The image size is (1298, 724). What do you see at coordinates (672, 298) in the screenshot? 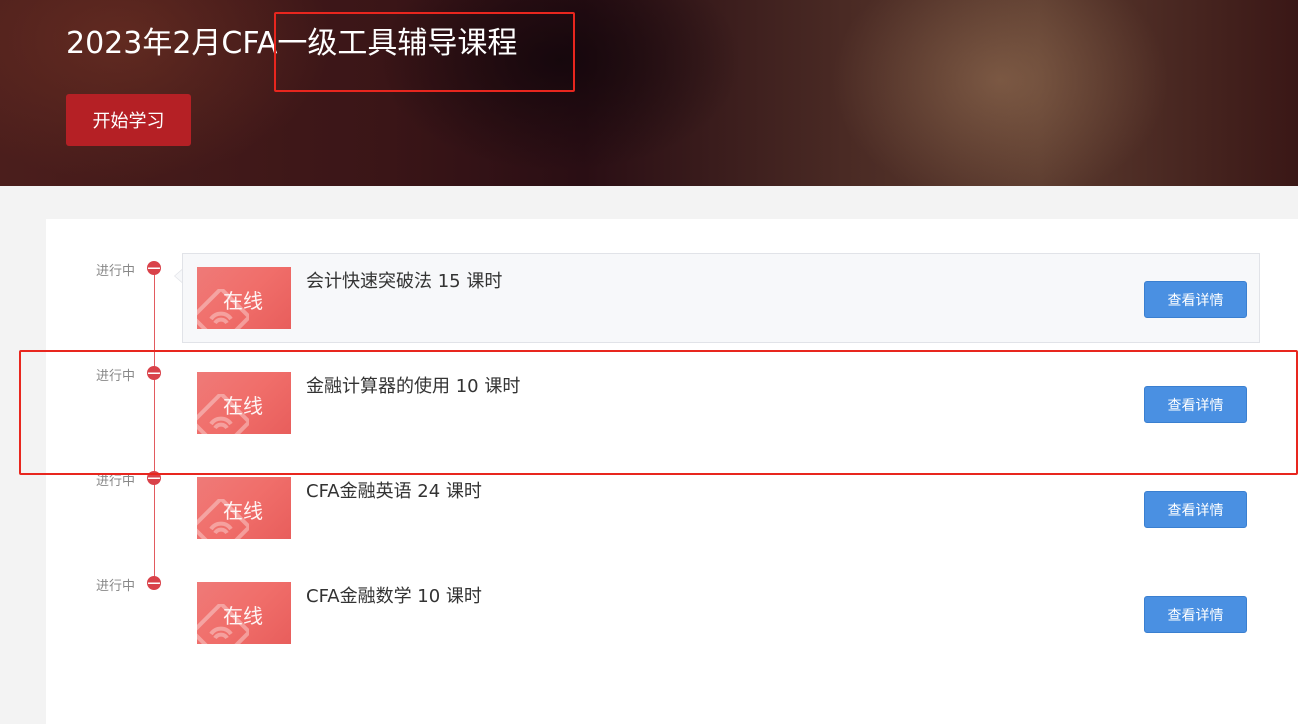
I see `course-item: 进行中 在线 会计快速突破法 15 课时 查看详情` at bounding box center [672, 298].